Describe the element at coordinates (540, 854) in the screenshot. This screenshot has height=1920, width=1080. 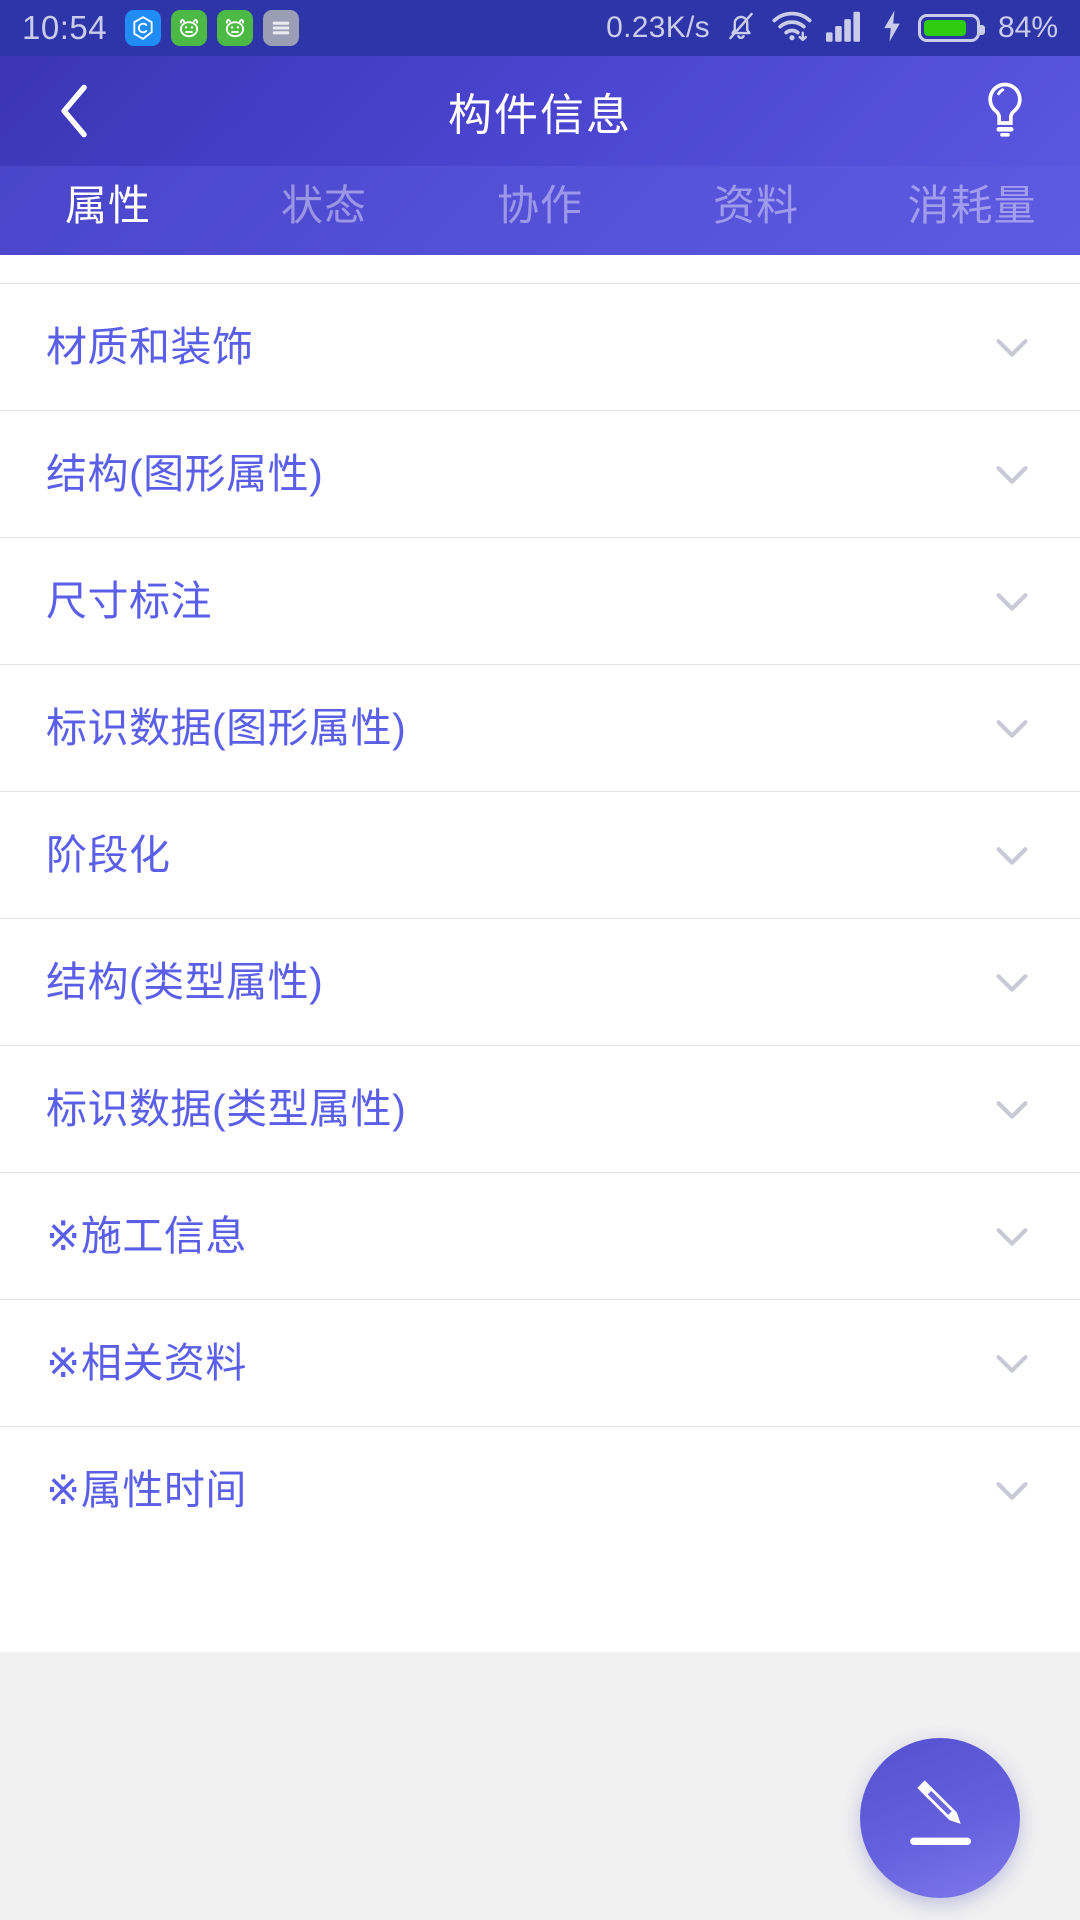
I see `list-item: 阶段化` at that location.